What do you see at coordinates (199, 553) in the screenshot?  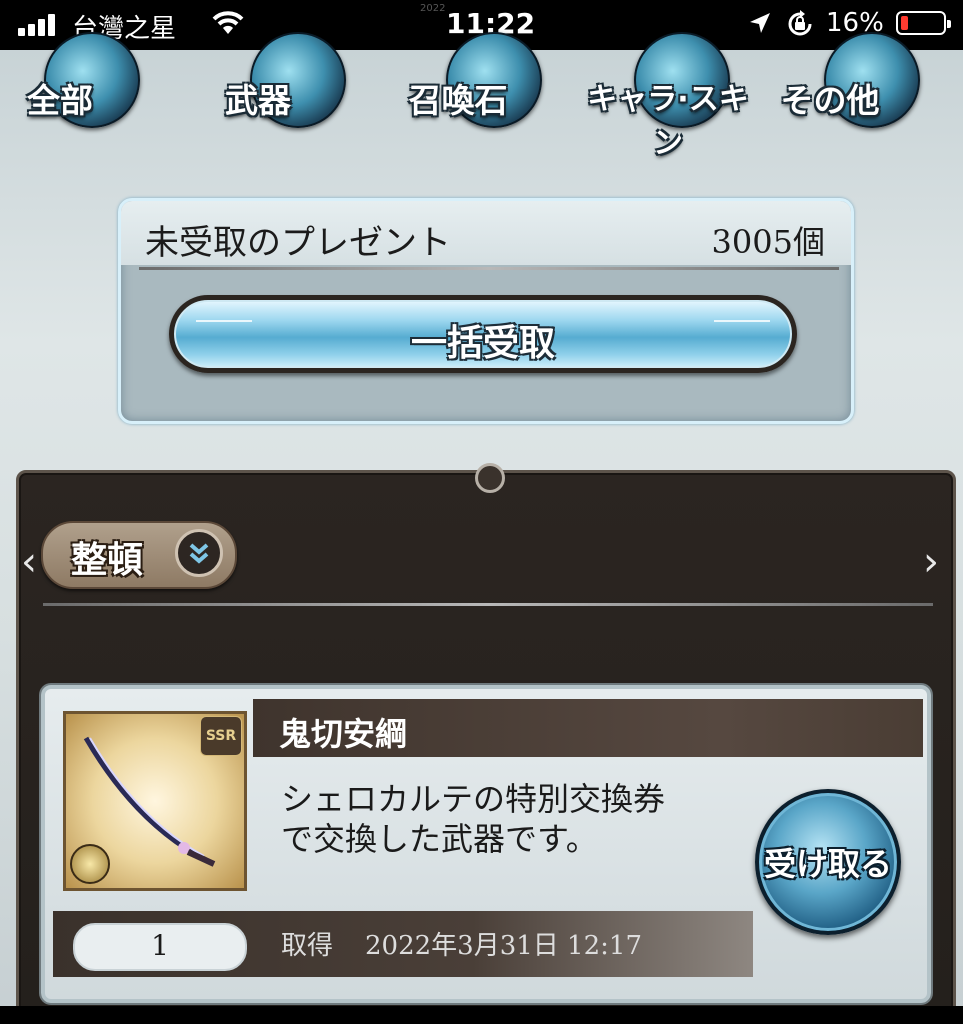 I see `sort-chevron-down-icon` at bounding box center [199, 553].